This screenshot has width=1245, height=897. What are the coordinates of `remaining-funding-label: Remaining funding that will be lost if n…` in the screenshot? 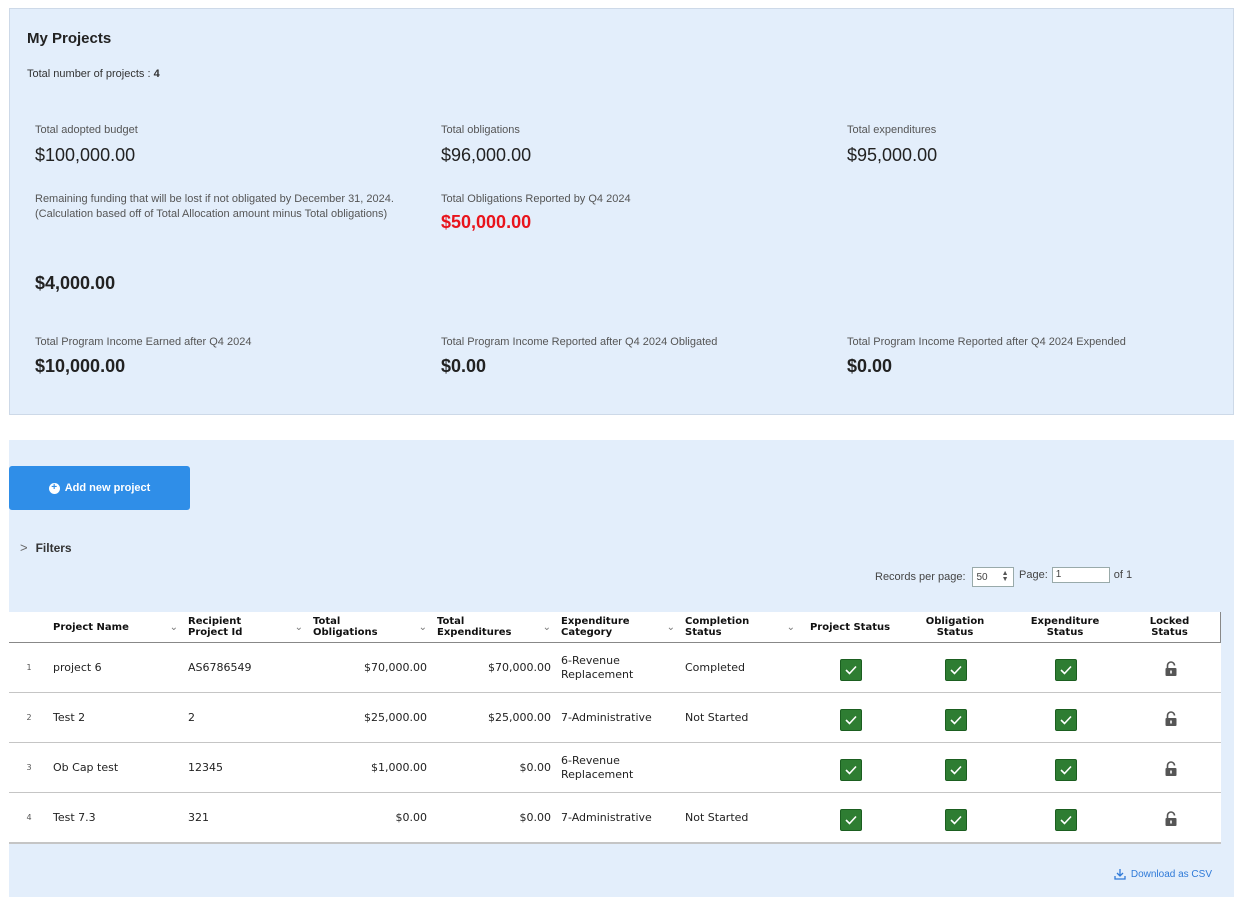 It's located at (222, 207).